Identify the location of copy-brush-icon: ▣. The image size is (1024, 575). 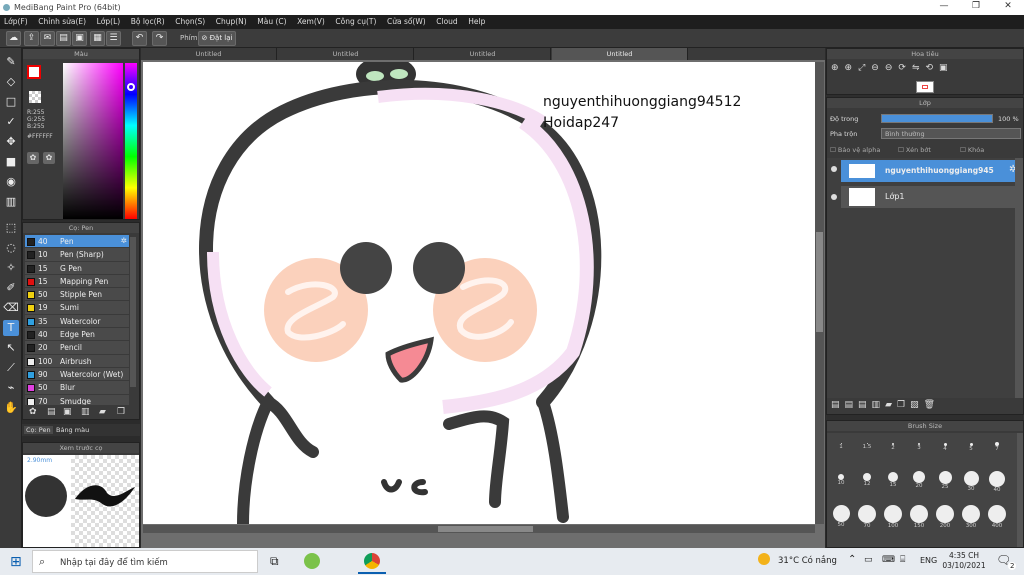
(67, 412).